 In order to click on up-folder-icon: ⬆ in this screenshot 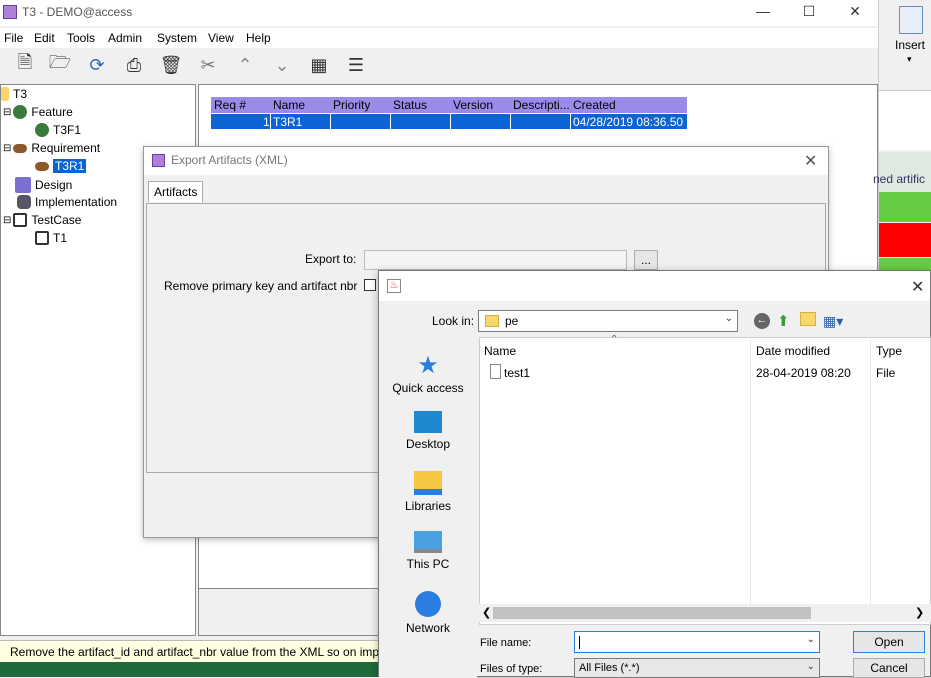, I will do `click(783, 321)`.